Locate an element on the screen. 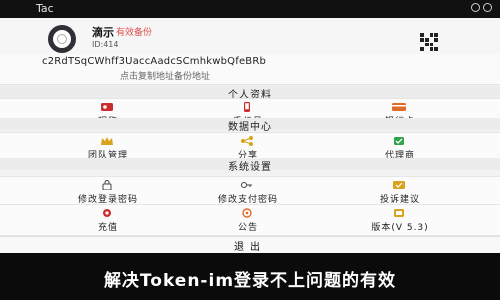 The width and height of the screenshot is (500, 300). profile-icon is located at coordinates (107, 107).